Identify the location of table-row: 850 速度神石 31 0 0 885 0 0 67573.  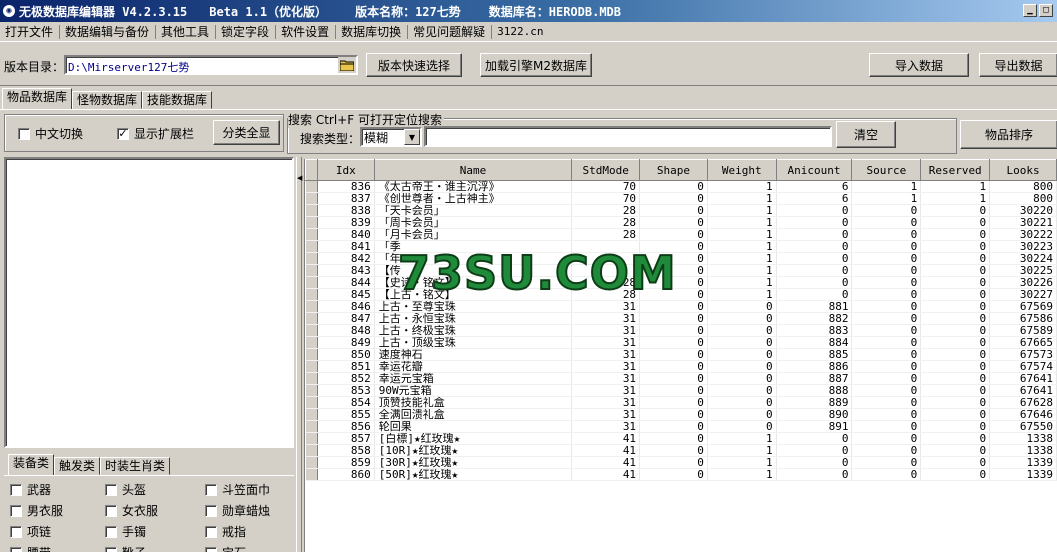
(681, 354).